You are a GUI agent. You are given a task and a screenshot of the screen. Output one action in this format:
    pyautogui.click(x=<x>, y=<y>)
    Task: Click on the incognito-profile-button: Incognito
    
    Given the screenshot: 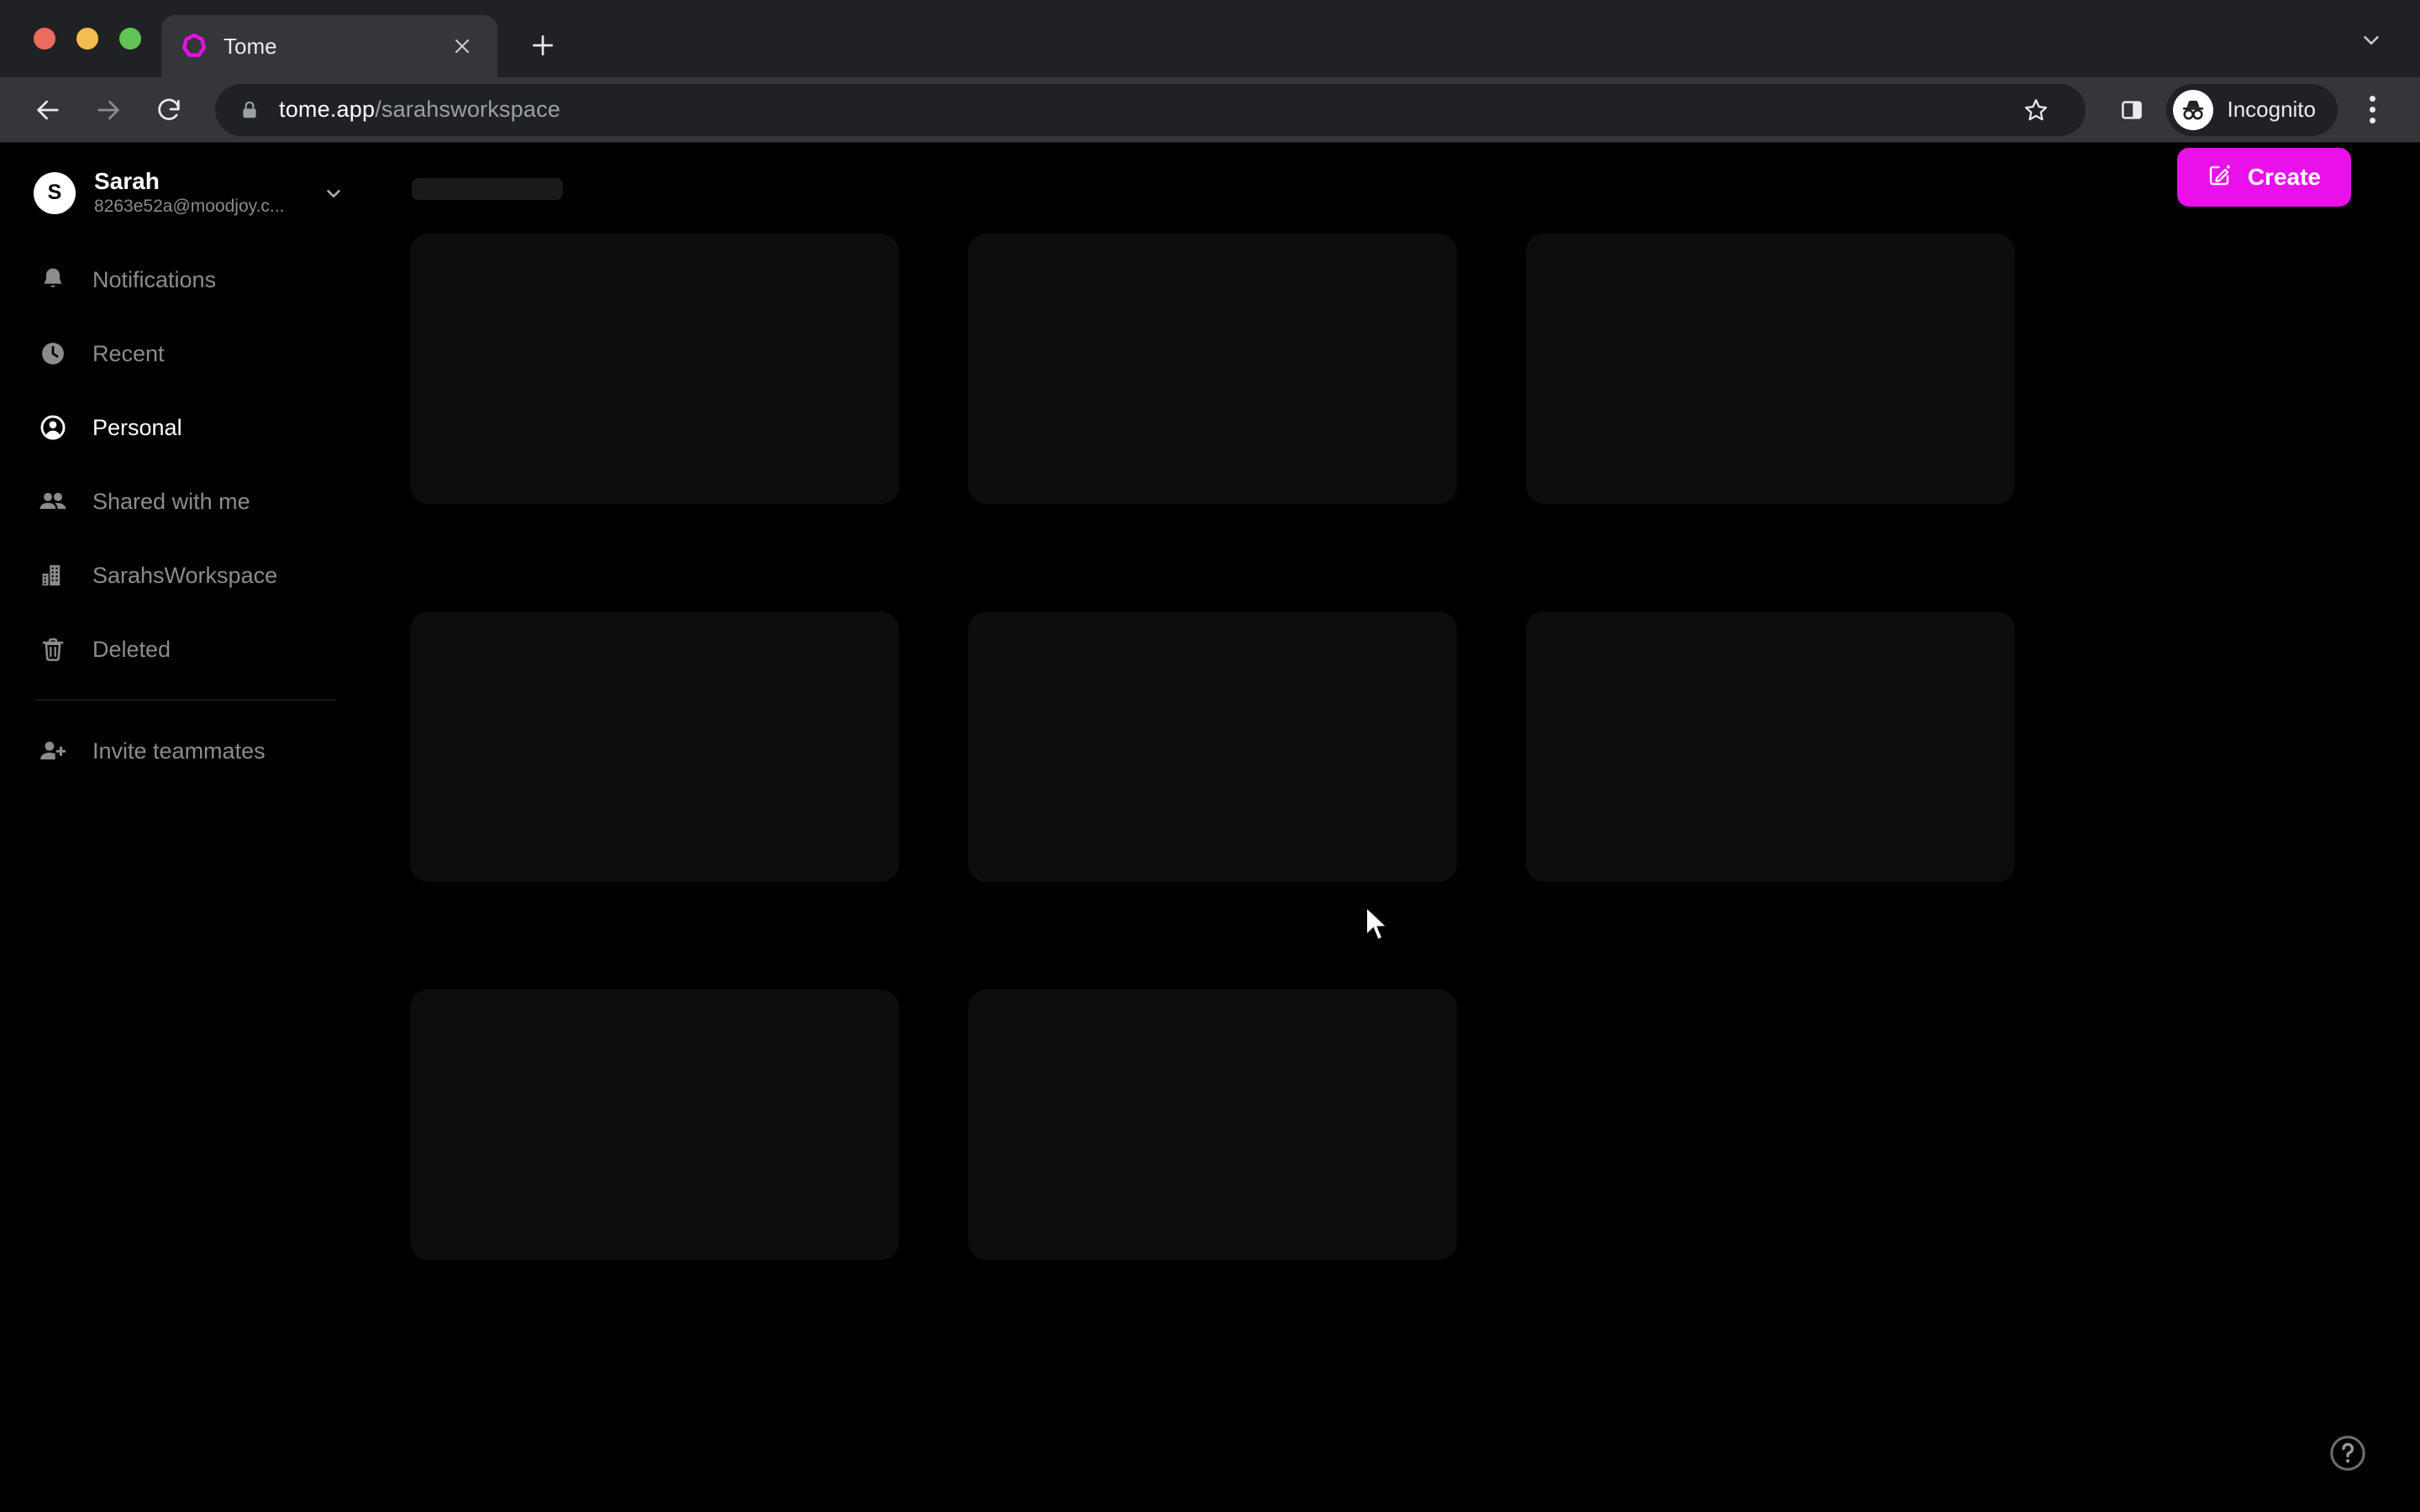 What is the action you would take?
    pyautogui.click(x=2252, y=109)
    